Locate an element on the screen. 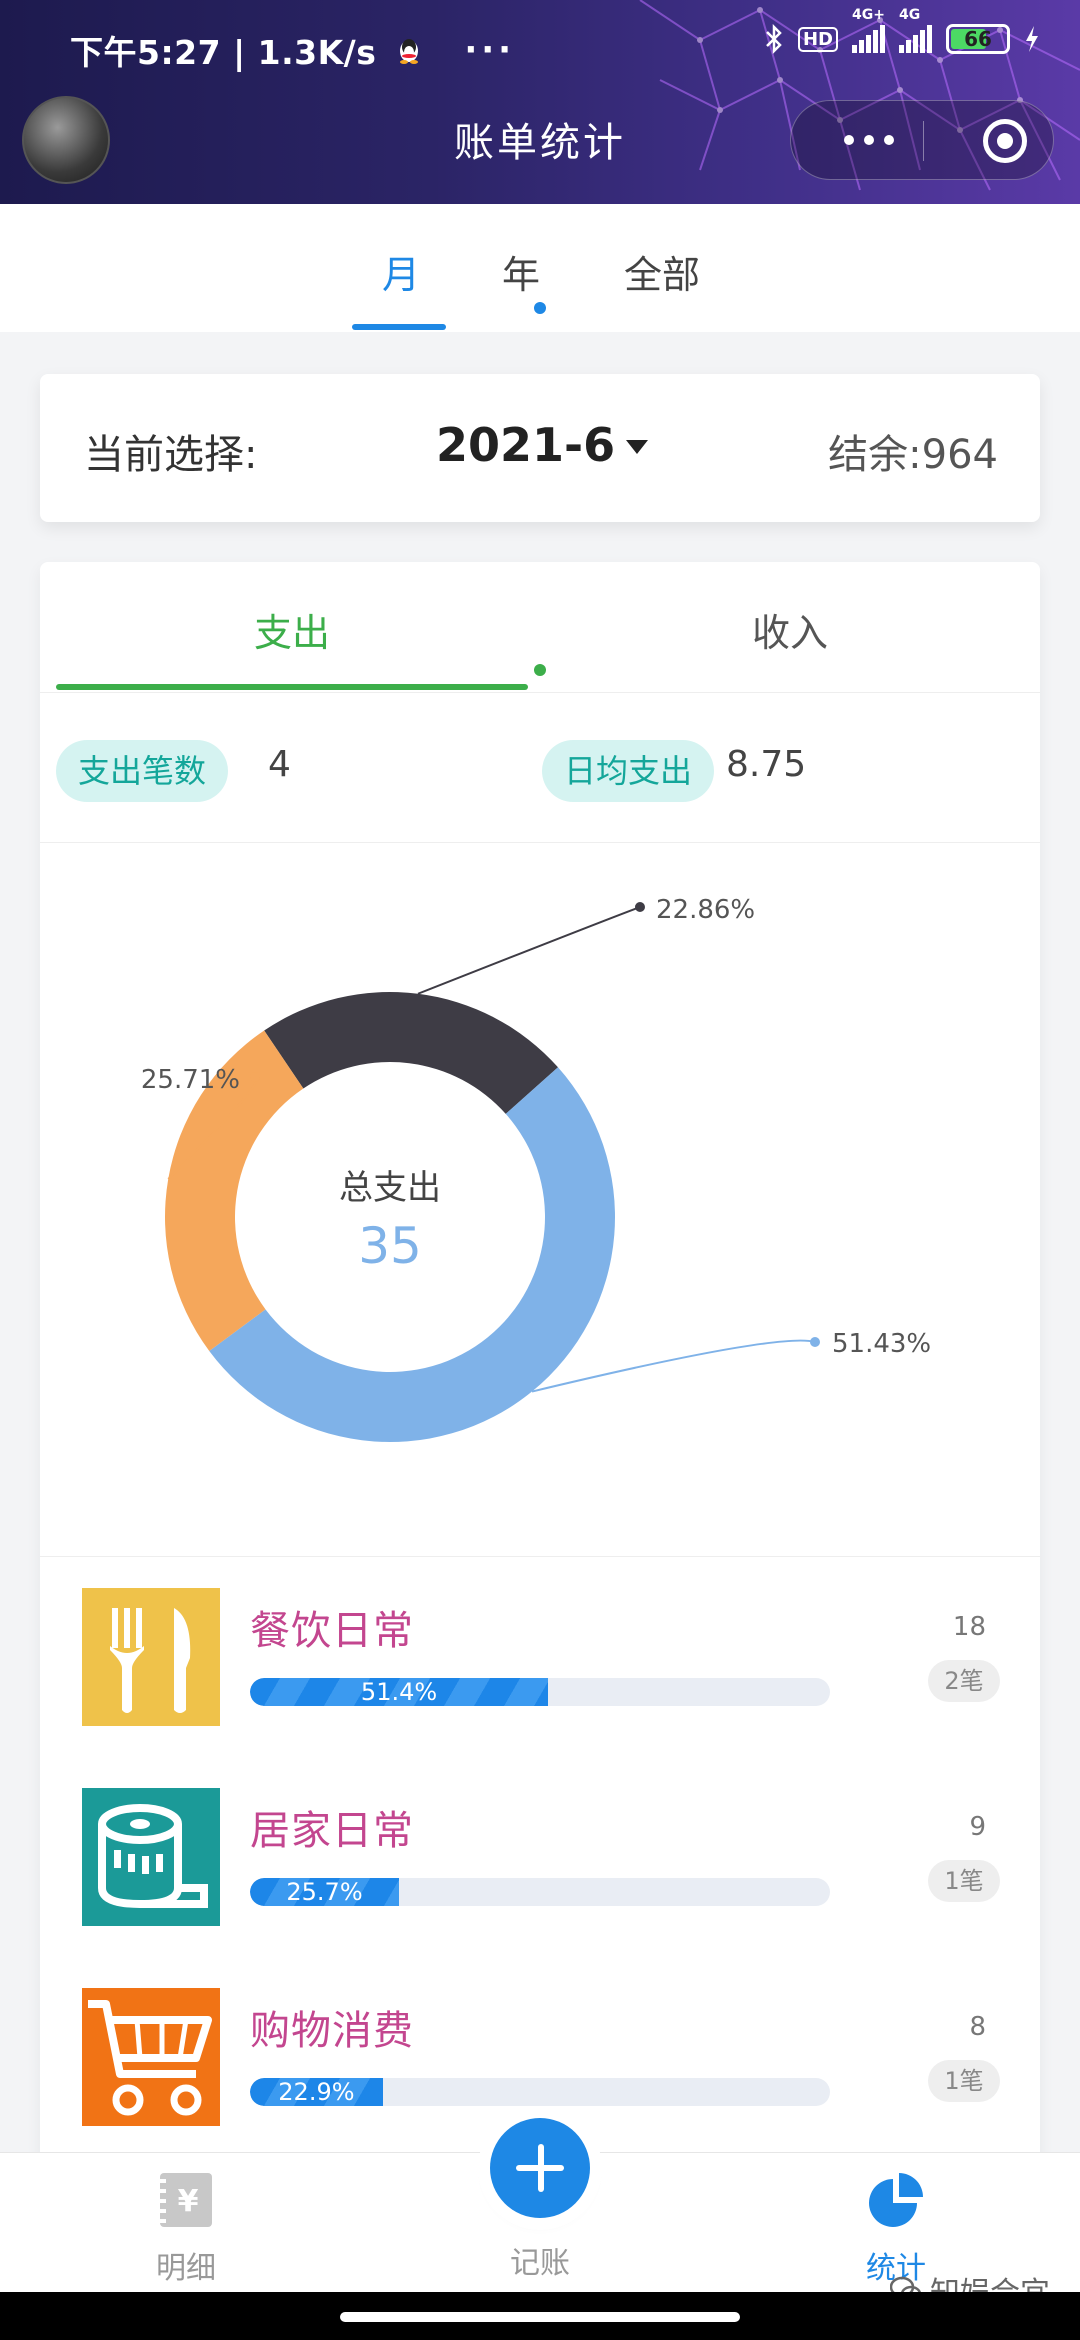 This screenshot has width=1080, height=2340. tissue-roll-icon is located at coordinates (151, 1857).